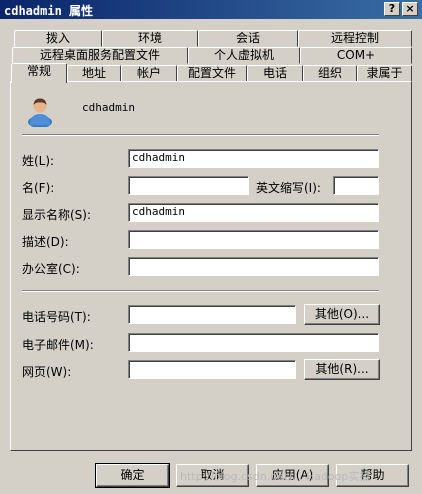 This screenshot has height=494, width=422. I want to click on tab-general: 常规, so click(39, 73).